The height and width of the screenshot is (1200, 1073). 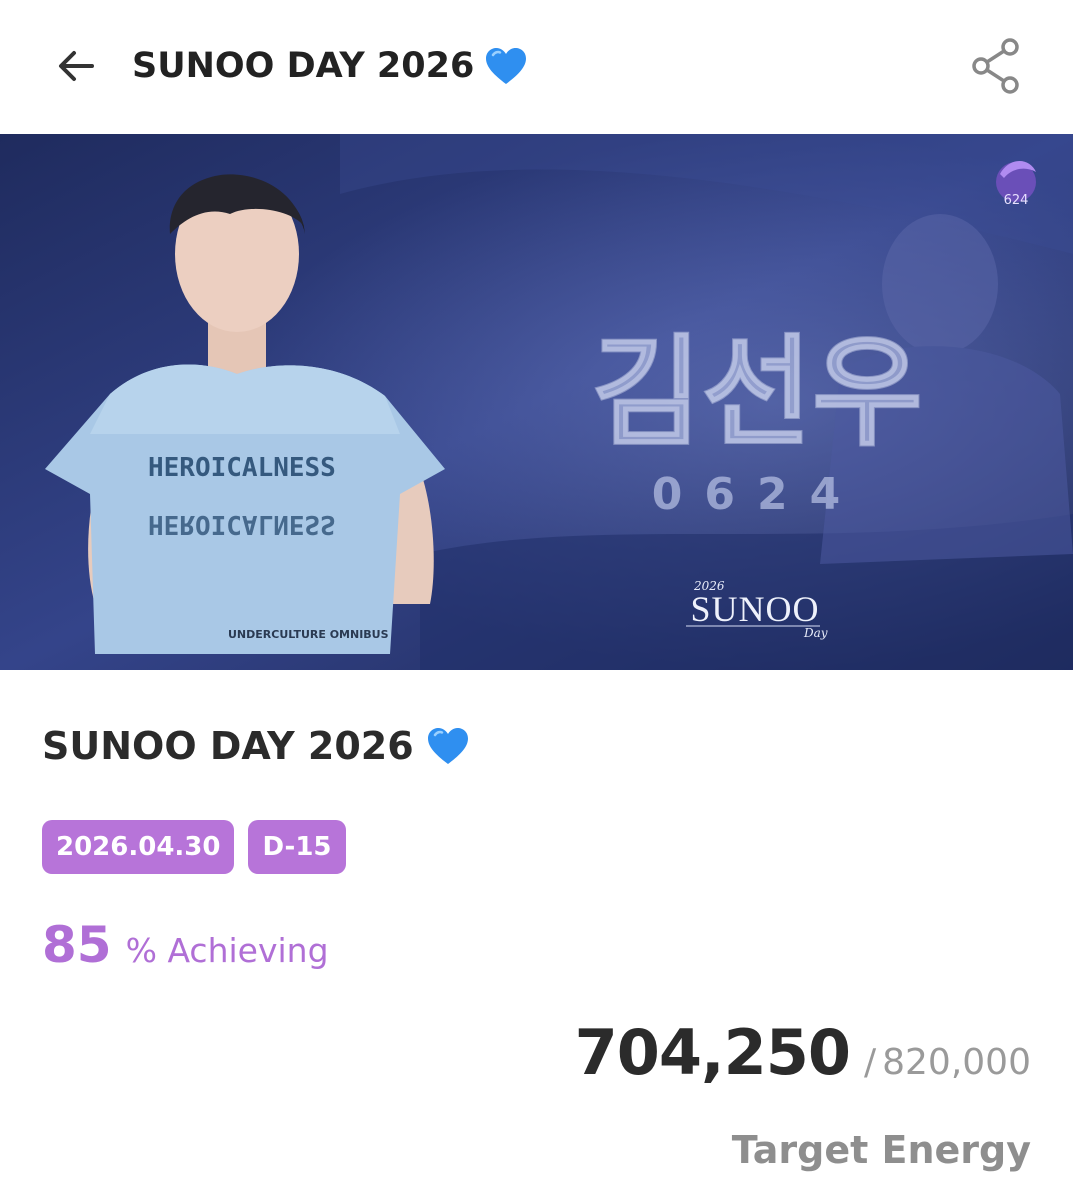 I want to click on back-button, so click(x=76, y=66).